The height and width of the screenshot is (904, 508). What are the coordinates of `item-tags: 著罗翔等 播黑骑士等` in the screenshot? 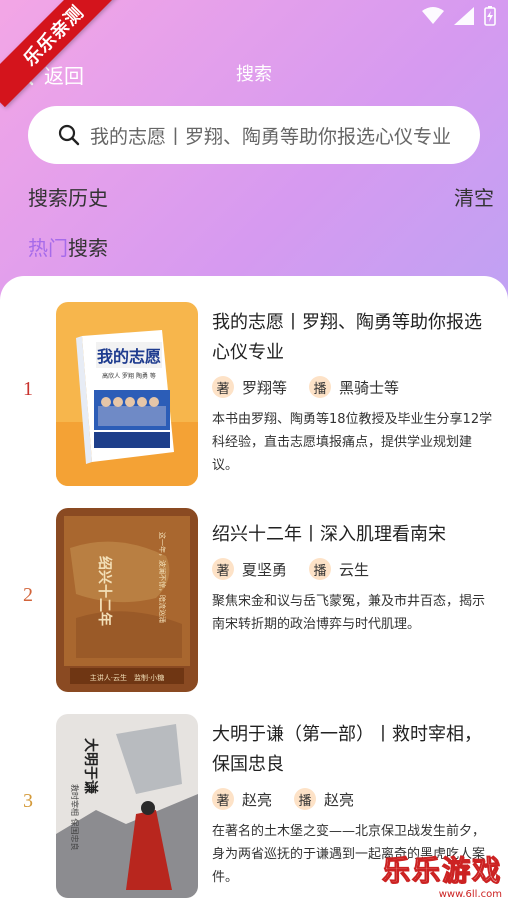 It's located at (353, 387).